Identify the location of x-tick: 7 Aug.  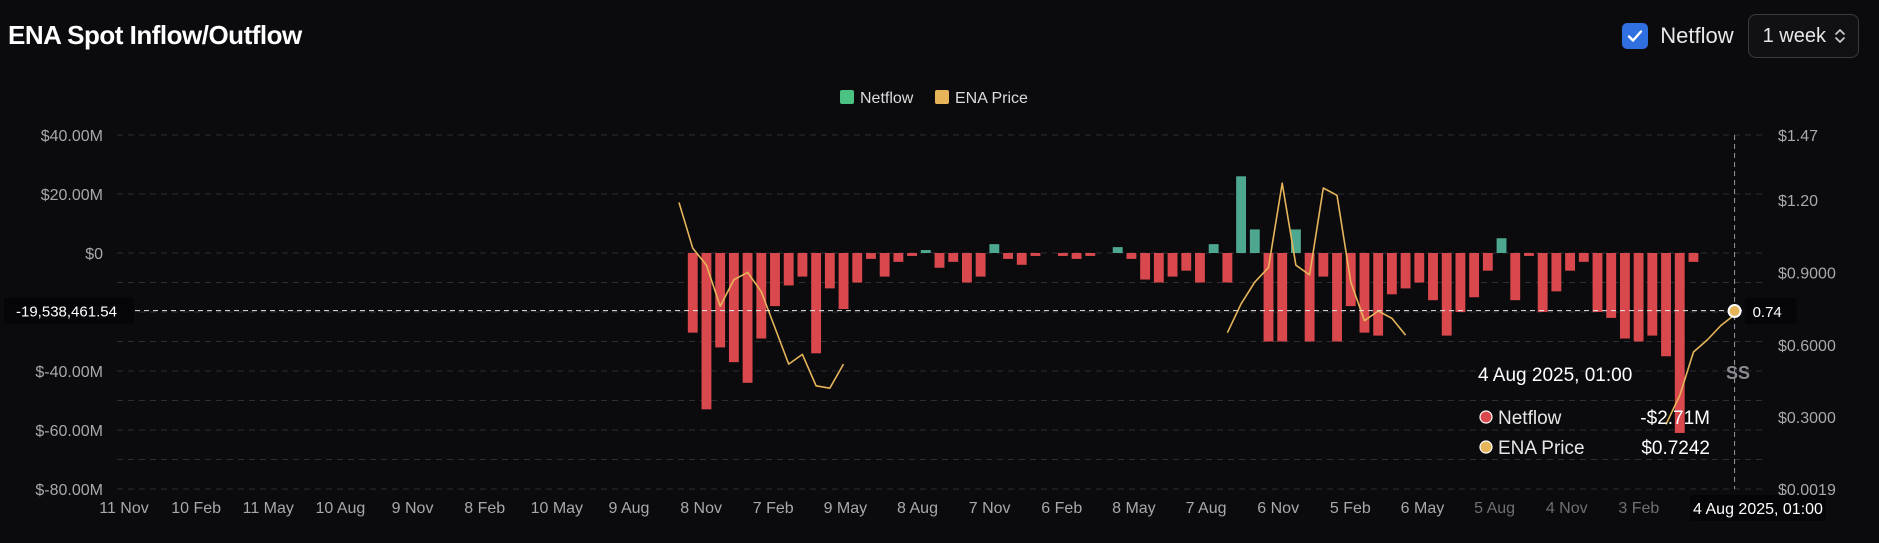
(1206, 508).